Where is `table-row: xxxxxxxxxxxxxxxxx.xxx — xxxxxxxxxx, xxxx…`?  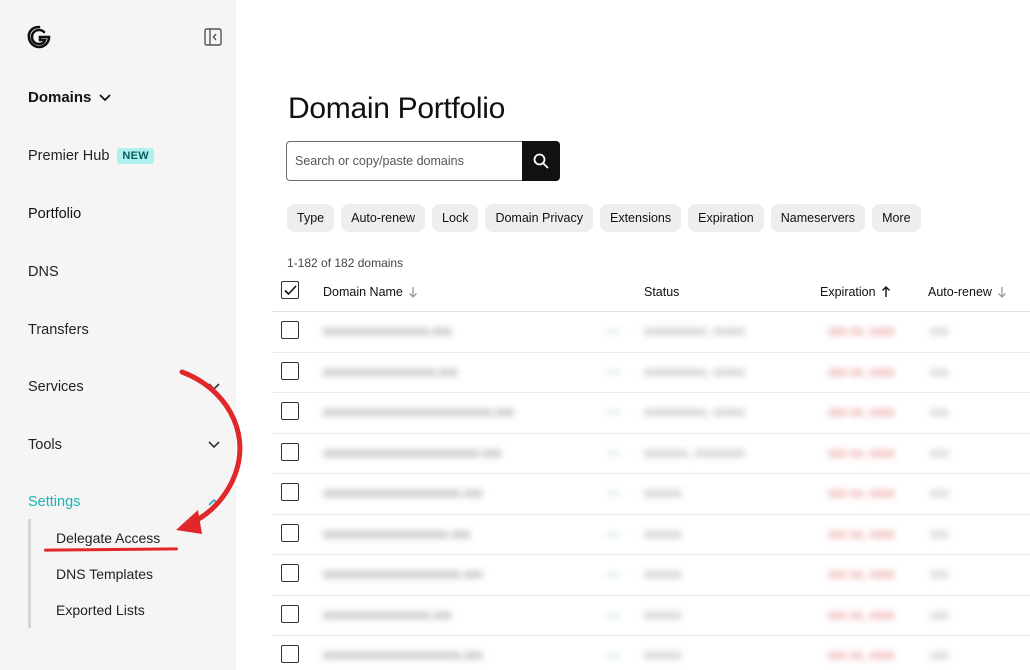
table-row: xxxxxxxxxxxxxxxxx.xxx — xxxxxxxxxx, xxxx… is located at coordinates (651, 332).